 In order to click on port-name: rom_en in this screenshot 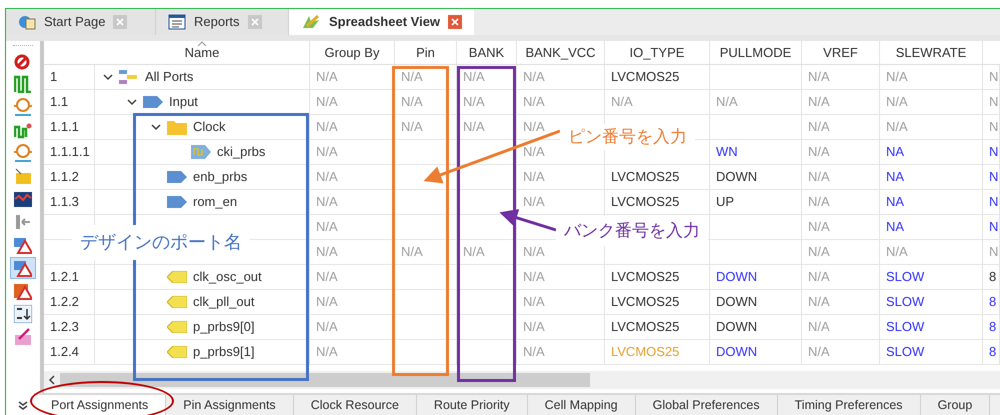, I will do `click(215, 202)`.